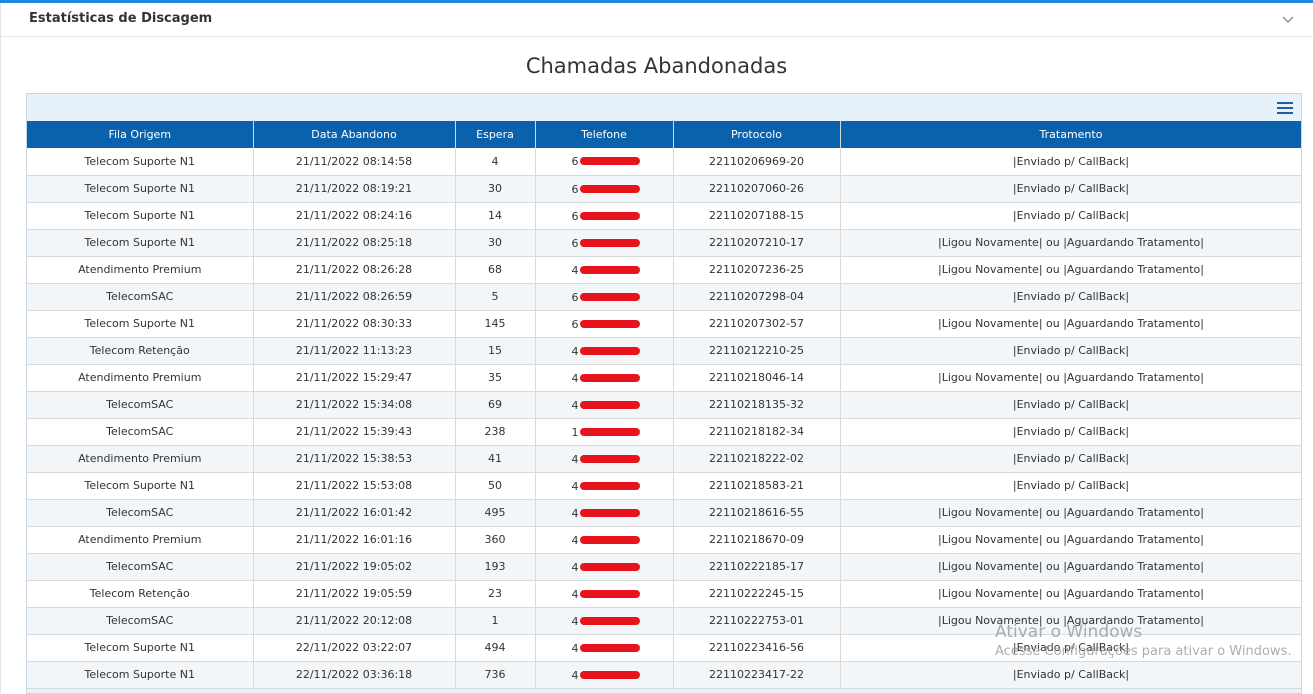 This screenshot has height=694, width=1313. I want to click on cell-protocolo: 22110206969-20, so click(757, 162).